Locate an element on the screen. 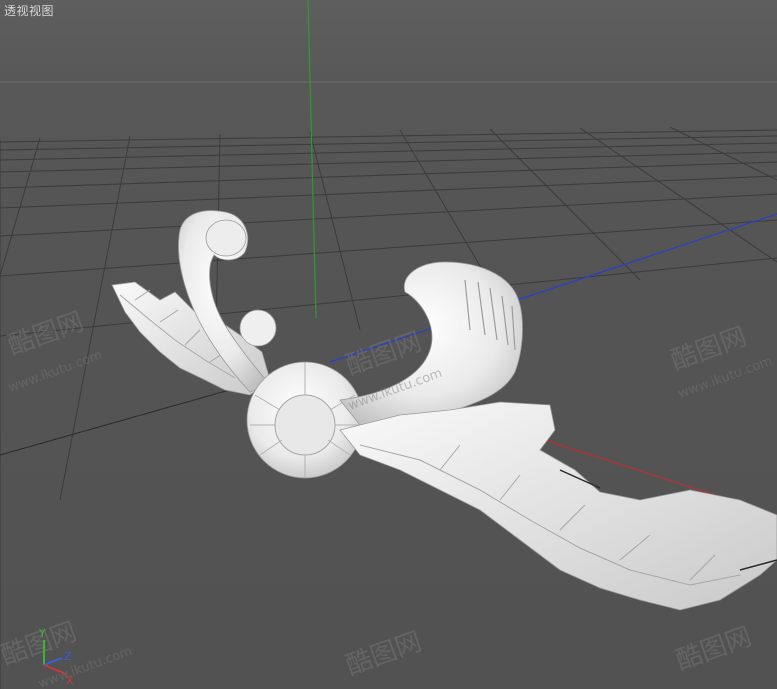 The image size is (777, 689). watermark-brand-5: 酷图网 is located at coordinates (384, 654).